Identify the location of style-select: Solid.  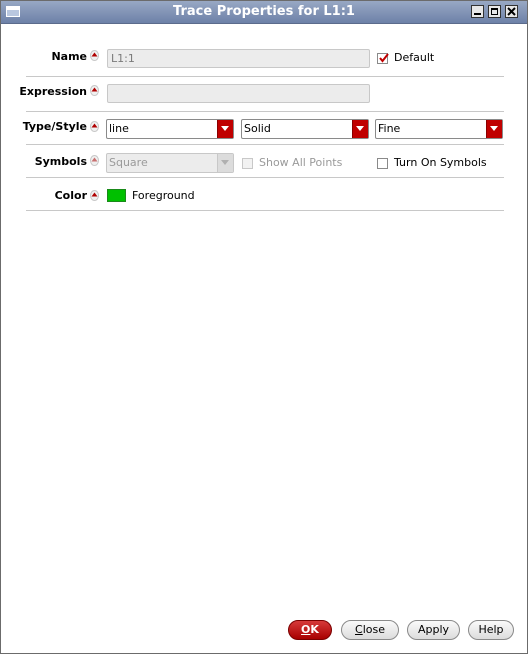
(305, 129).